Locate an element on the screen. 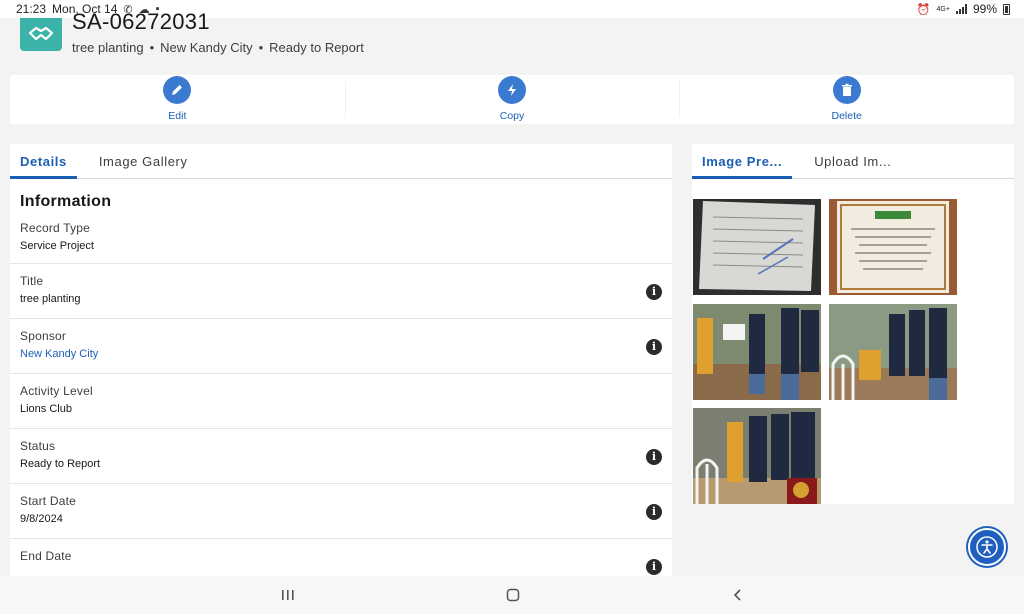 The width and height of the screenshot is (1024, 614). alarm-icon: ⏰ is located at coordinates (923, 9).